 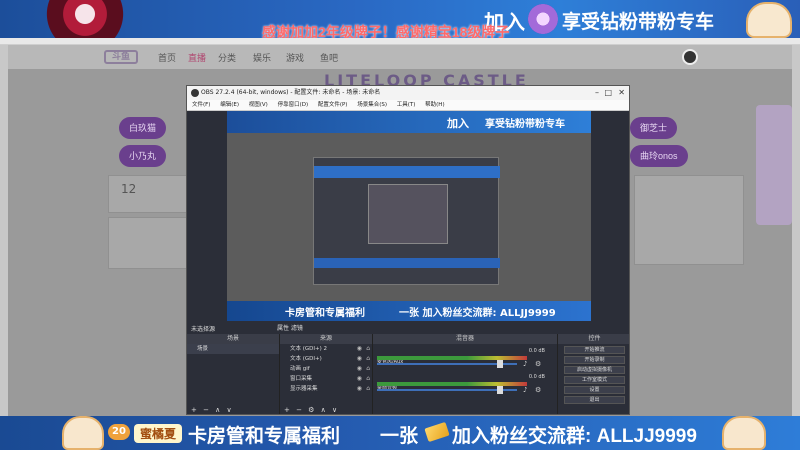 I want to click on character-portrait-icon, so click(x=85, y=19).